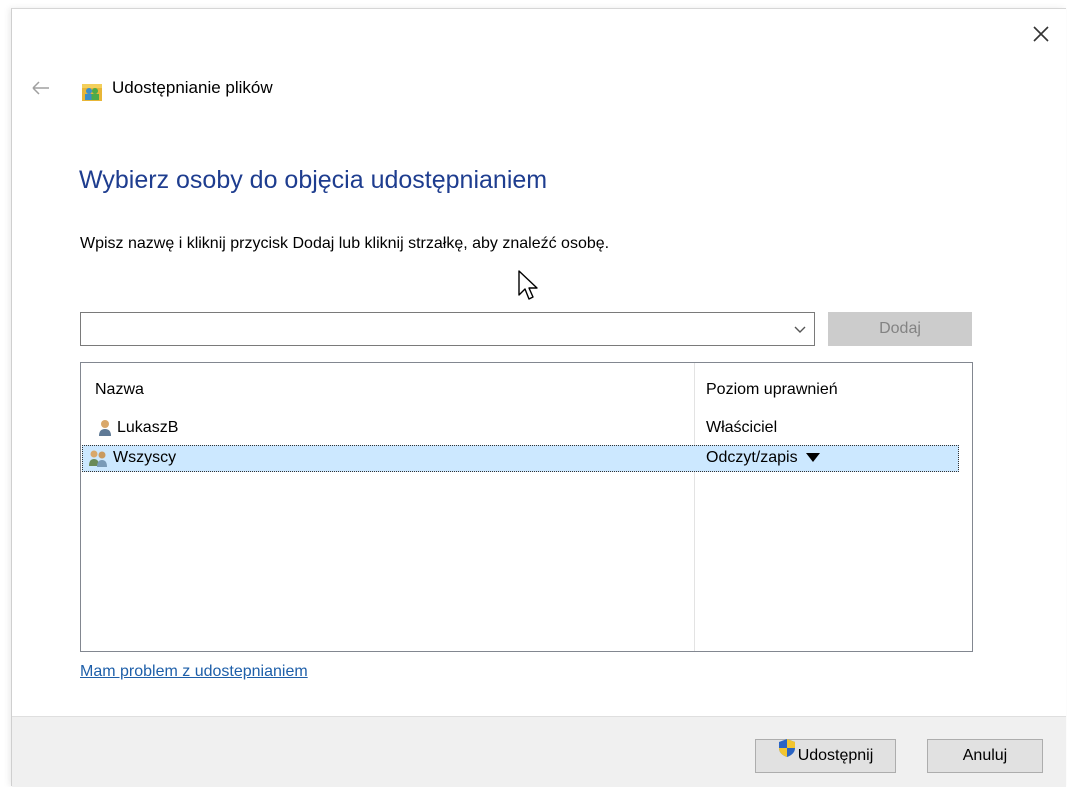 The width and height of the screenshot is (1067, 787). I want to click on permission-level: Właściciel, so click(742, 427).